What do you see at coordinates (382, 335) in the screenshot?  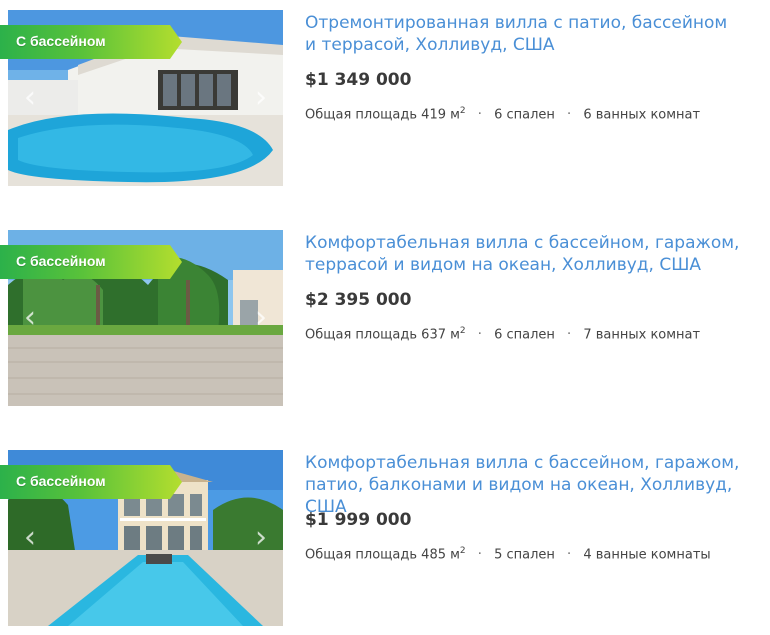 I see `area-label: Общая площадь 637 м` at bounding box center [382, 335].